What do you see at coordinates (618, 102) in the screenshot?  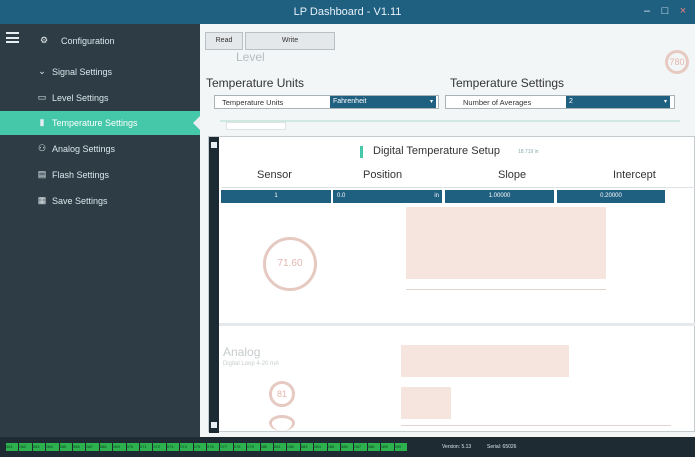 I see `averages-select: 2 ▾` at bounding box center [618, 102].